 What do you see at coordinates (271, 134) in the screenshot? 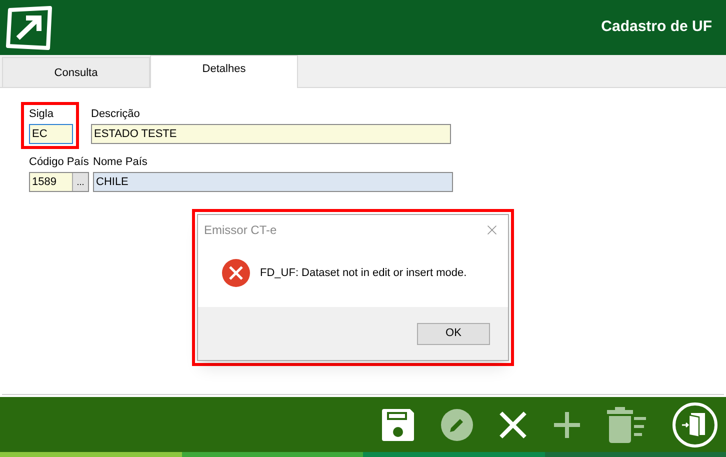
I see `input-field: ESTADO TESTE` at bounding box center [271, 134].